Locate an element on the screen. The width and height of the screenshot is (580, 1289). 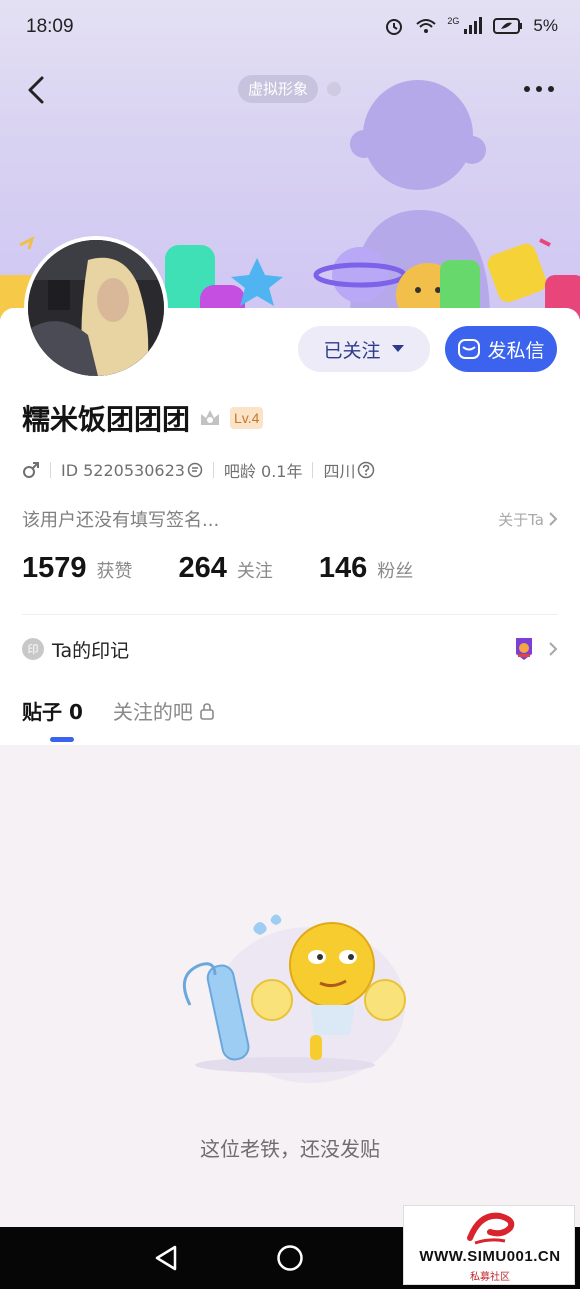
followed-button: 已关注 is located at coordinates (364, 349).